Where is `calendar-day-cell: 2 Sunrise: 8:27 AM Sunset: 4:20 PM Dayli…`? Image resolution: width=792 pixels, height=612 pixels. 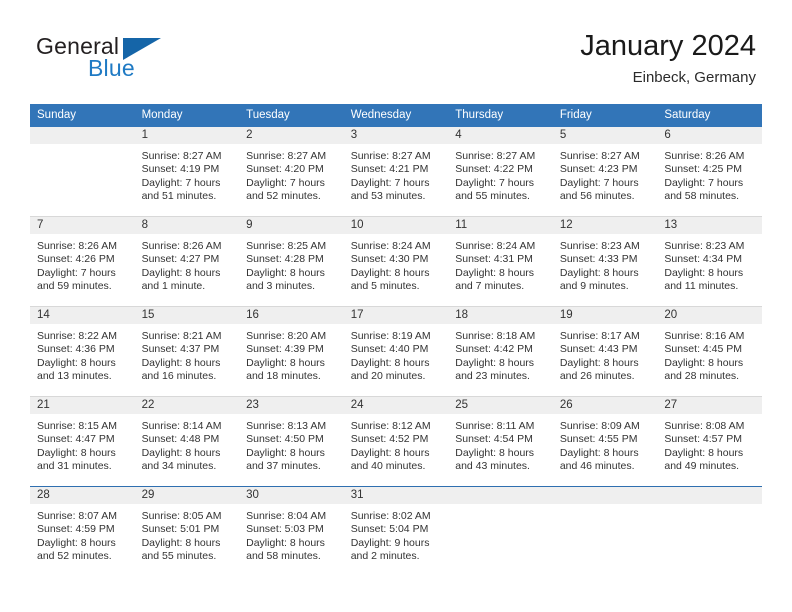 calendar-day-cell: 2 Sunrise: 8:27 AM Sunset: 4:20 PM Dayli… is located at coordinates (291, 172).